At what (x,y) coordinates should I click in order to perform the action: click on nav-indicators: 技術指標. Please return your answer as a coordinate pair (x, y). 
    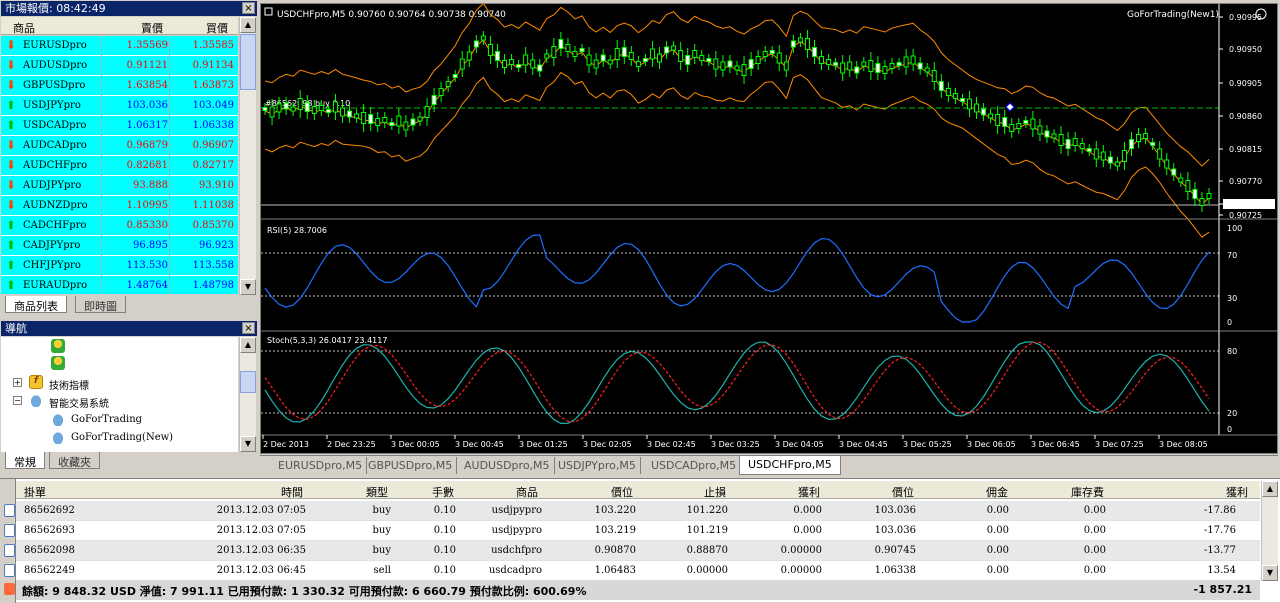
    Looking at the image, I should click on (69, 384).